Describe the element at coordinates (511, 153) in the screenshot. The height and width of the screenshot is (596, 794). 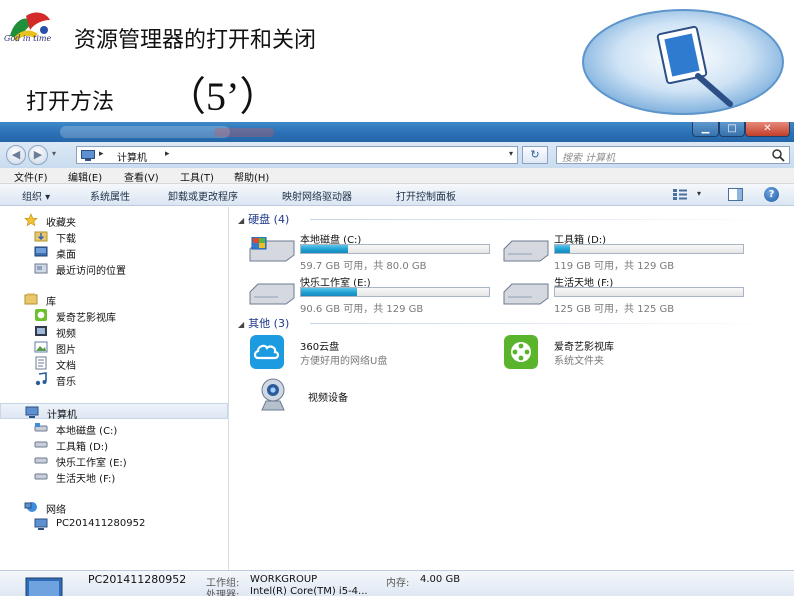
I see `address-dropdown-icon: ▾` at that location.